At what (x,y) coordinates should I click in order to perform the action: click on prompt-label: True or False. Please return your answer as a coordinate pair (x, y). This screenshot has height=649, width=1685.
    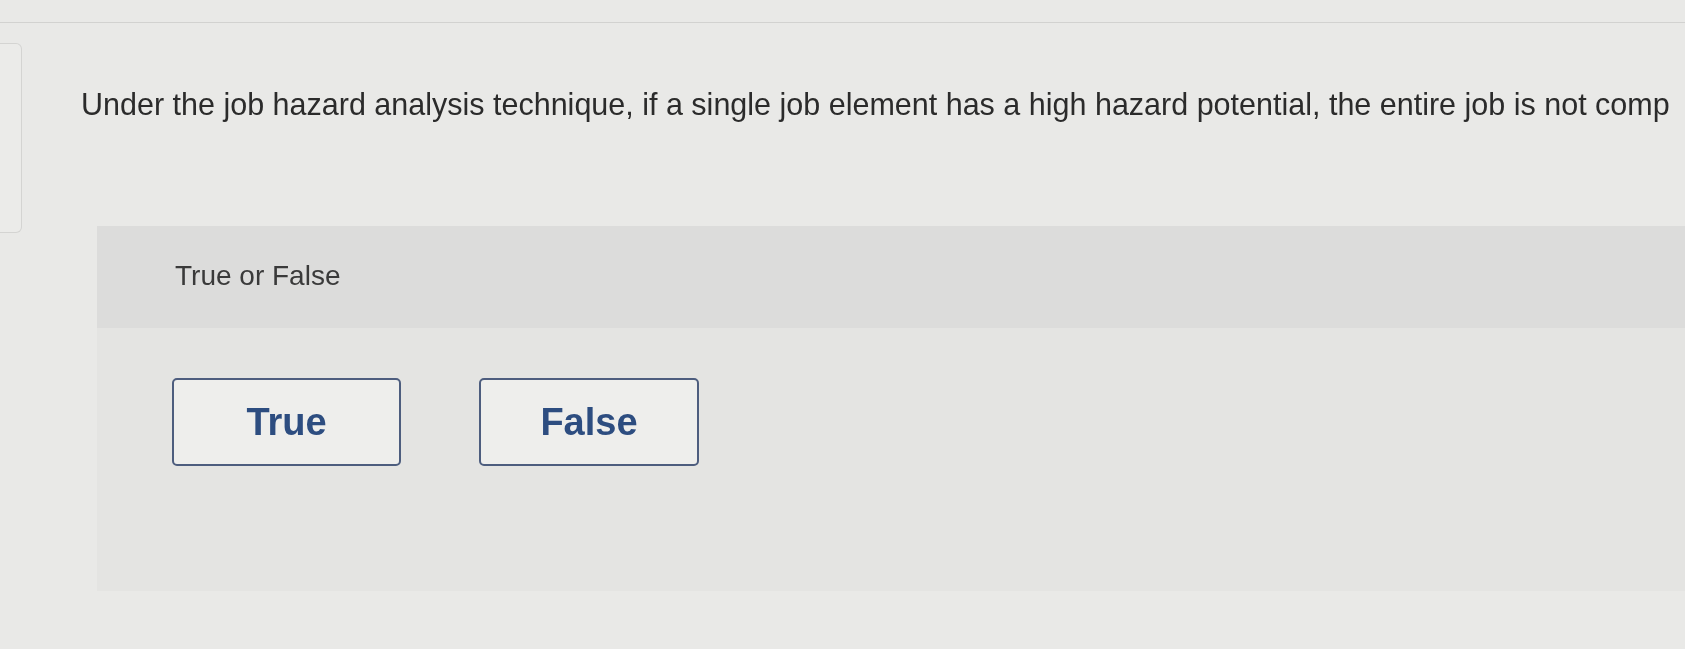
    Looking at the image, I should click on (258, 276).